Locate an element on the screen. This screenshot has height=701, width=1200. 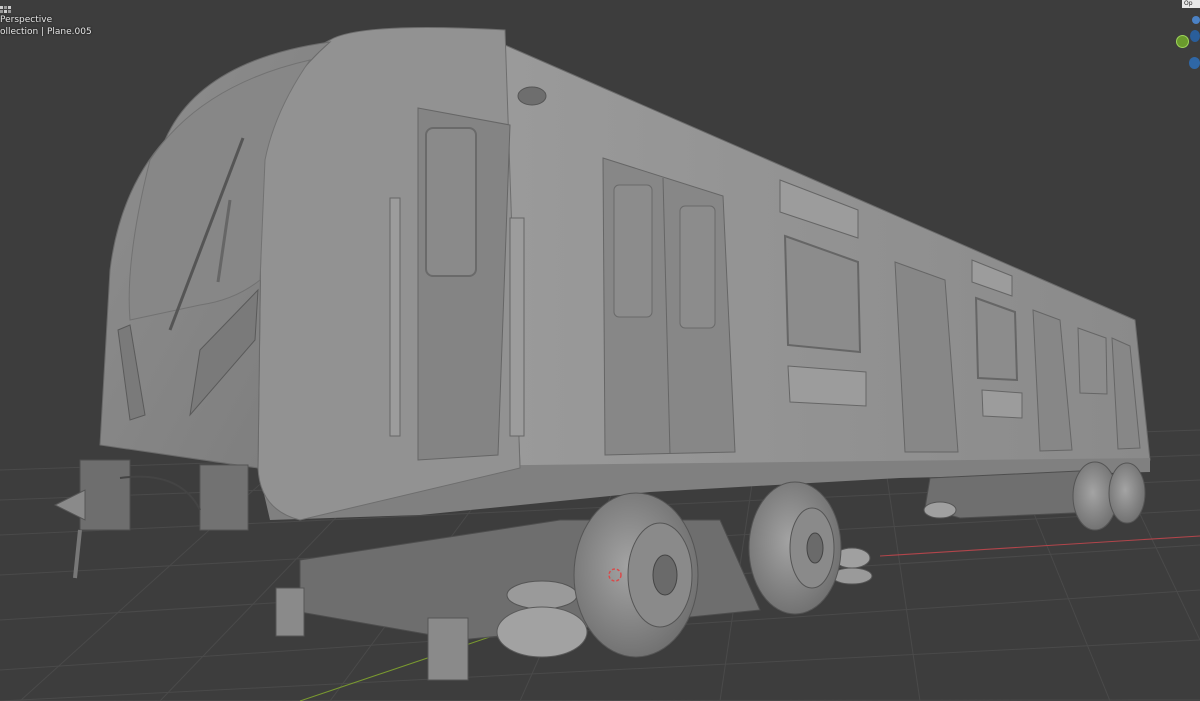
gizmo-label: Op is located at coordinates (1191, 4).